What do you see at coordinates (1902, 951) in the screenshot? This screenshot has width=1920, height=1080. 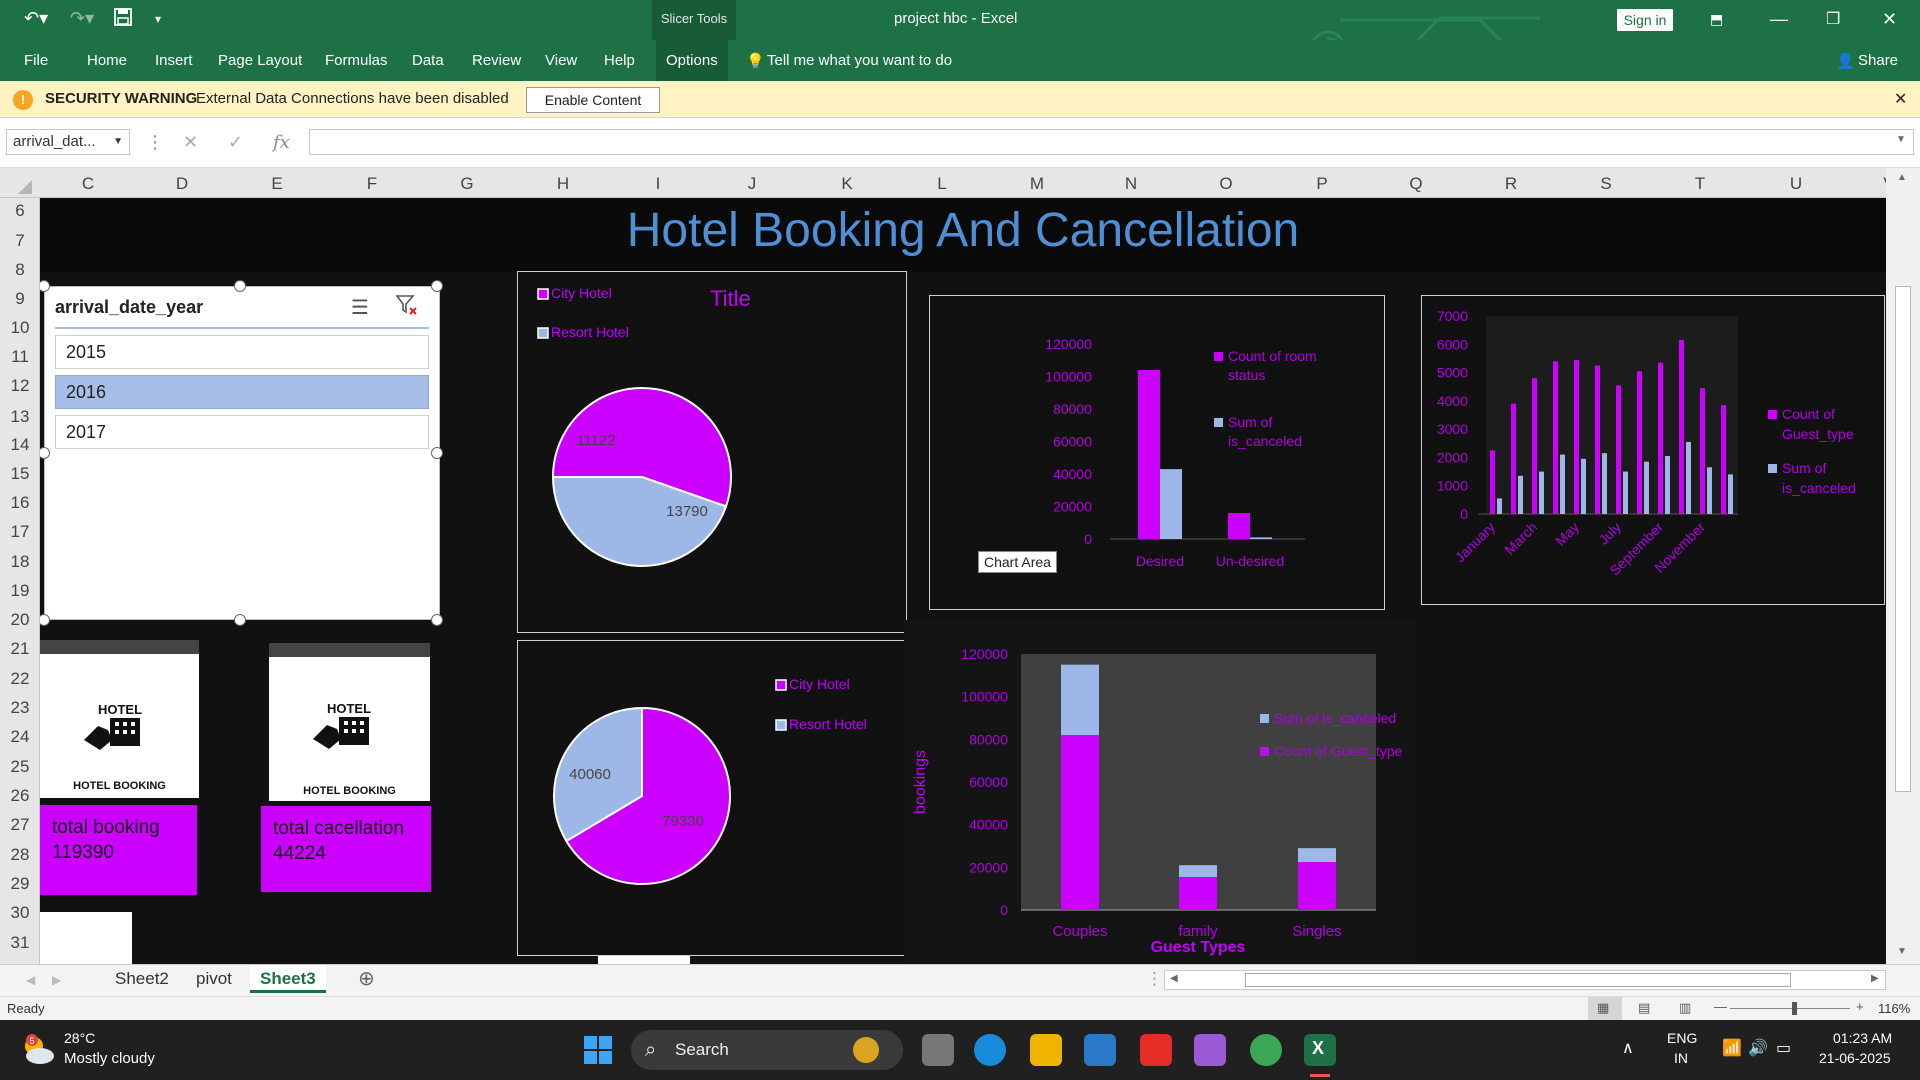 I see `scroll-down-icon: ▼` at bounding box center [1902, 951].